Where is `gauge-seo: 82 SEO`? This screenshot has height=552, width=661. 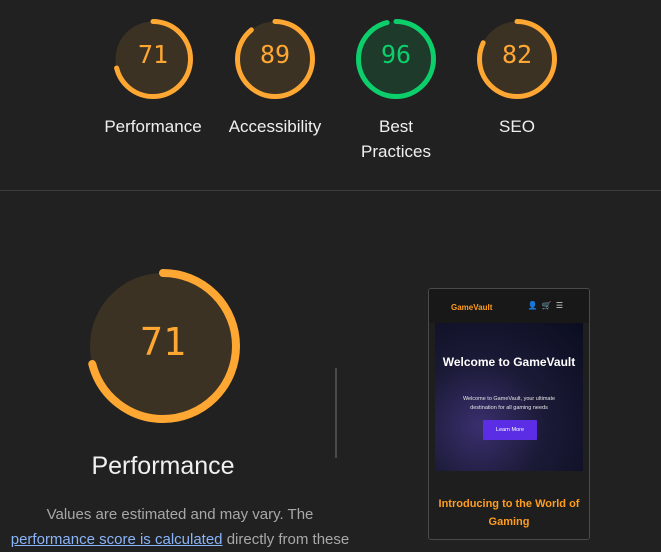
gauge-seo: 82 SEO is located at coordinates (517, 78).